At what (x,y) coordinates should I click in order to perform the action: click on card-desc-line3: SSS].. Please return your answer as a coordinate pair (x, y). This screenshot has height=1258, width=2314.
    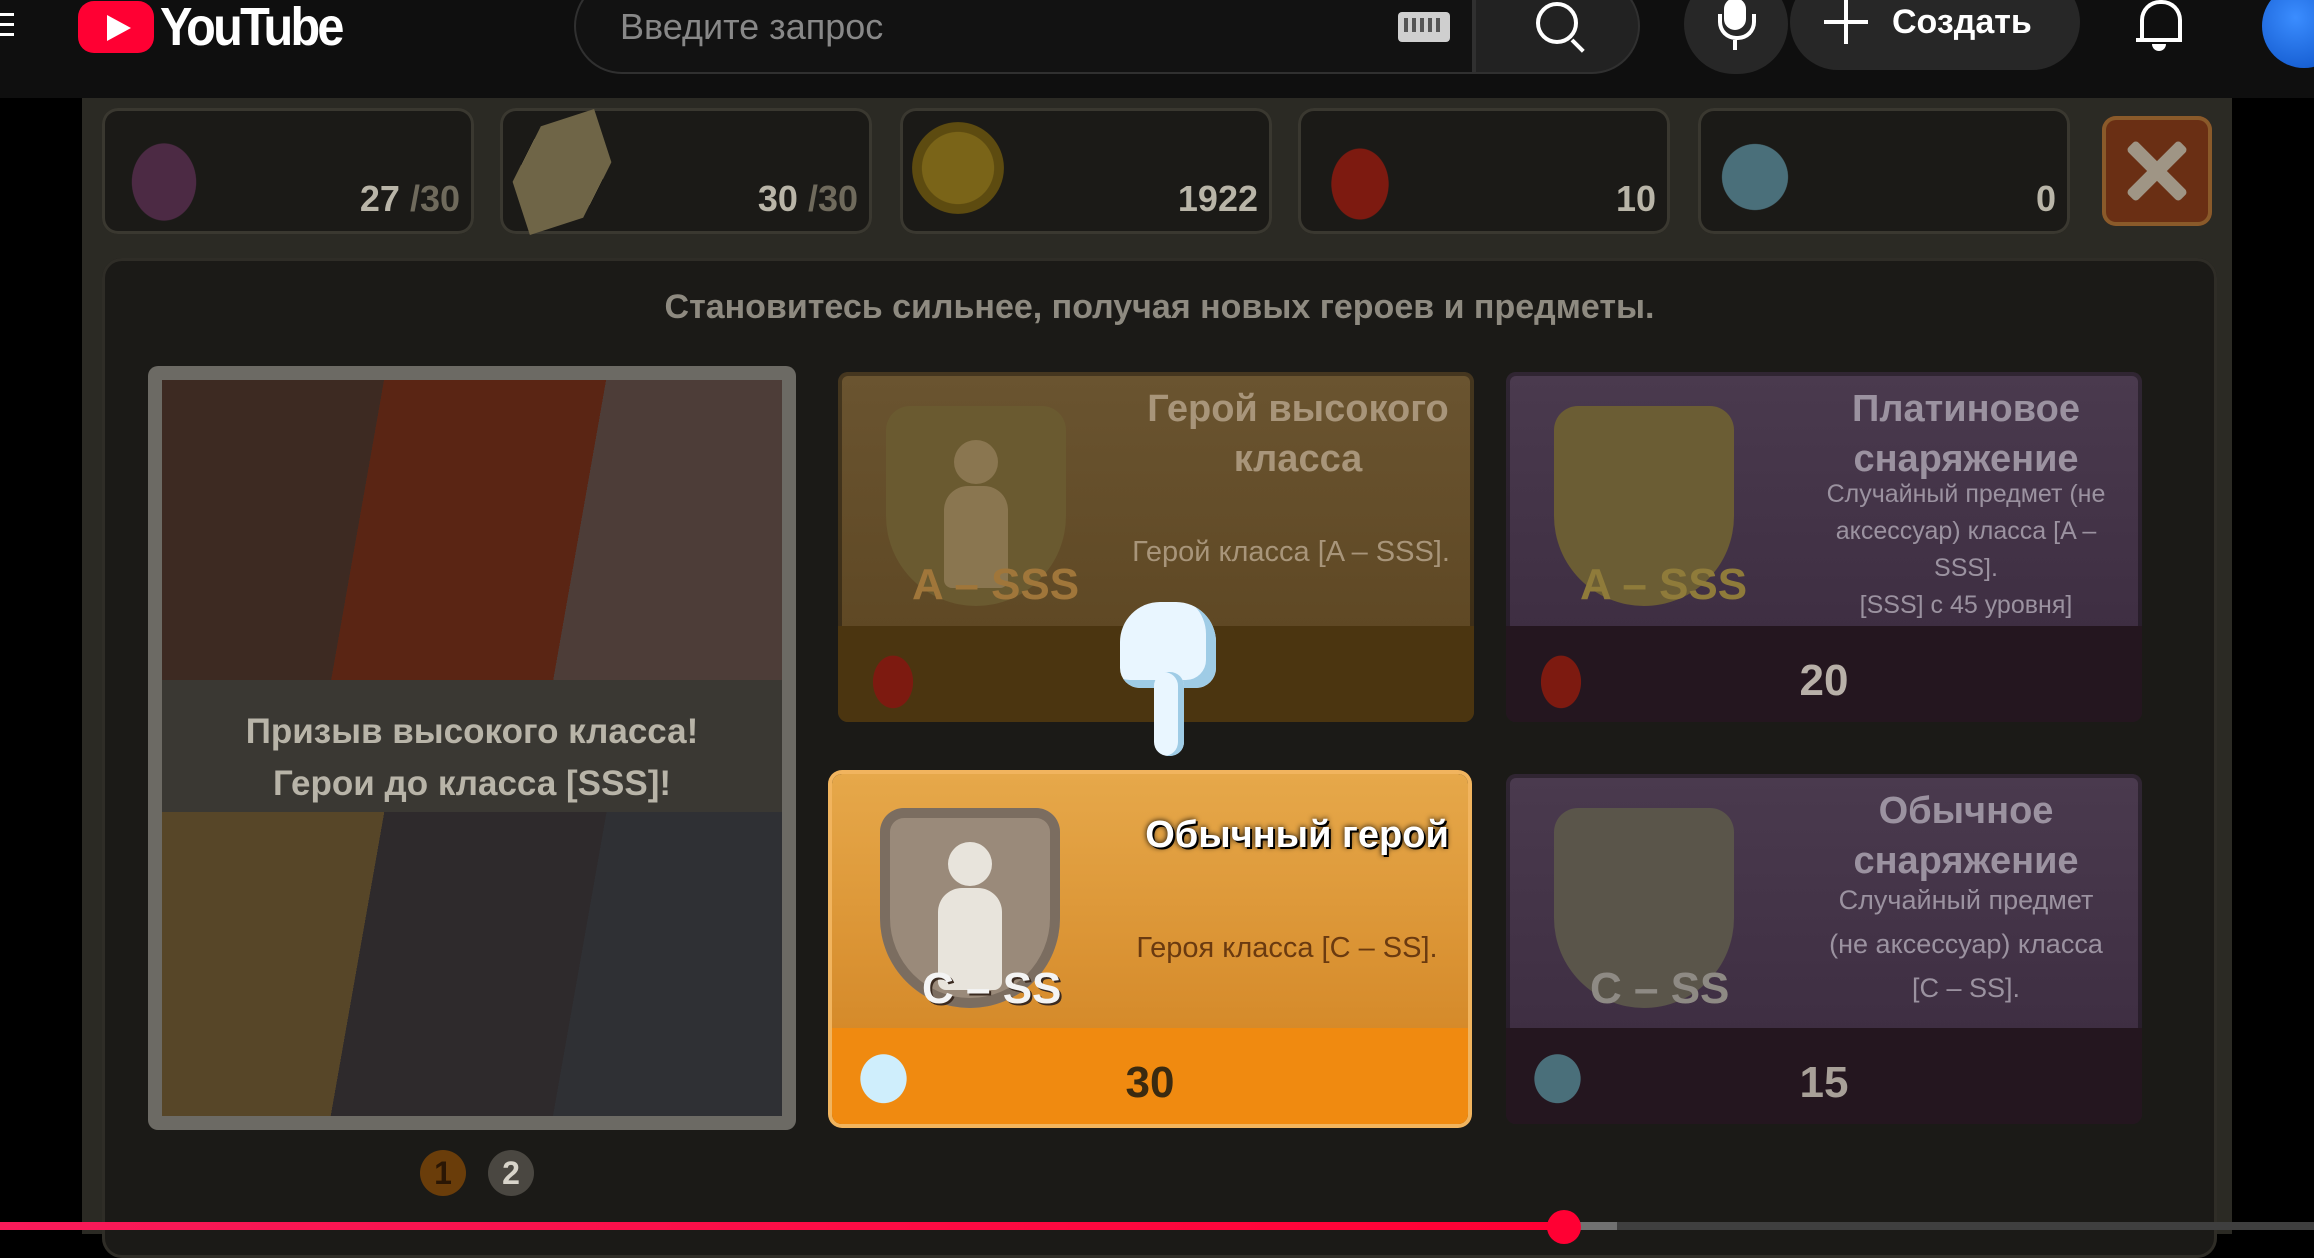
    Looking at the image, I should click on (1966, 568).